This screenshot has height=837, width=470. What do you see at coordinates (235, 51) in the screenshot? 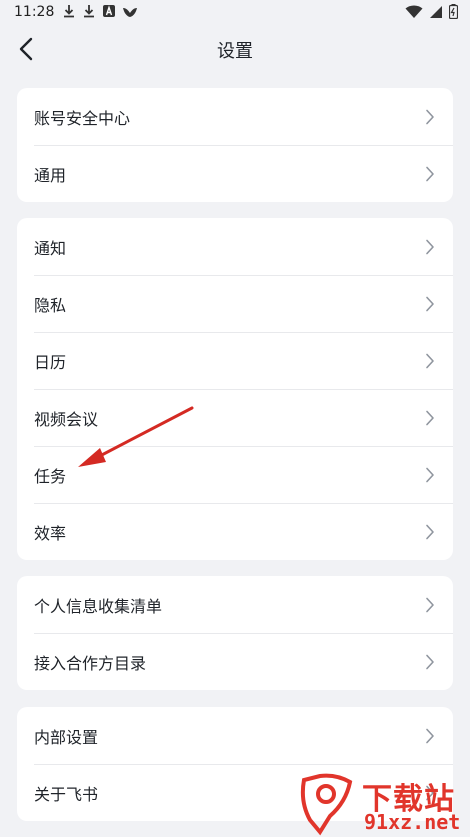
I see `page-title: 设置` at bounding box center [235, 51].